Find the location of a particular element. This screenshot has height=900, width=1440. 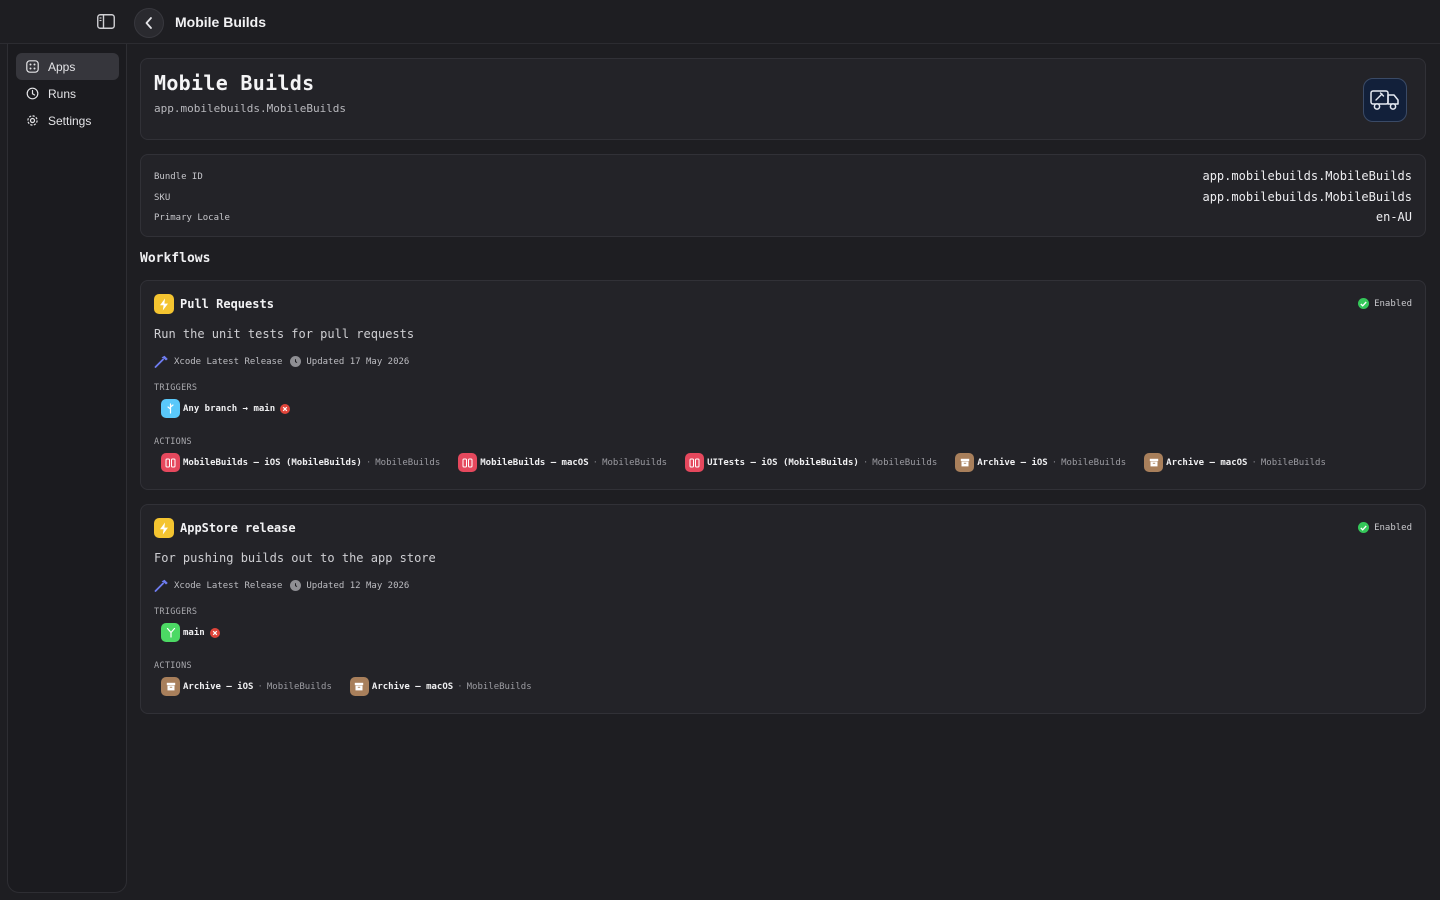

updated-date: Updated 17 May 2026 is located at coordinates (358, 361).